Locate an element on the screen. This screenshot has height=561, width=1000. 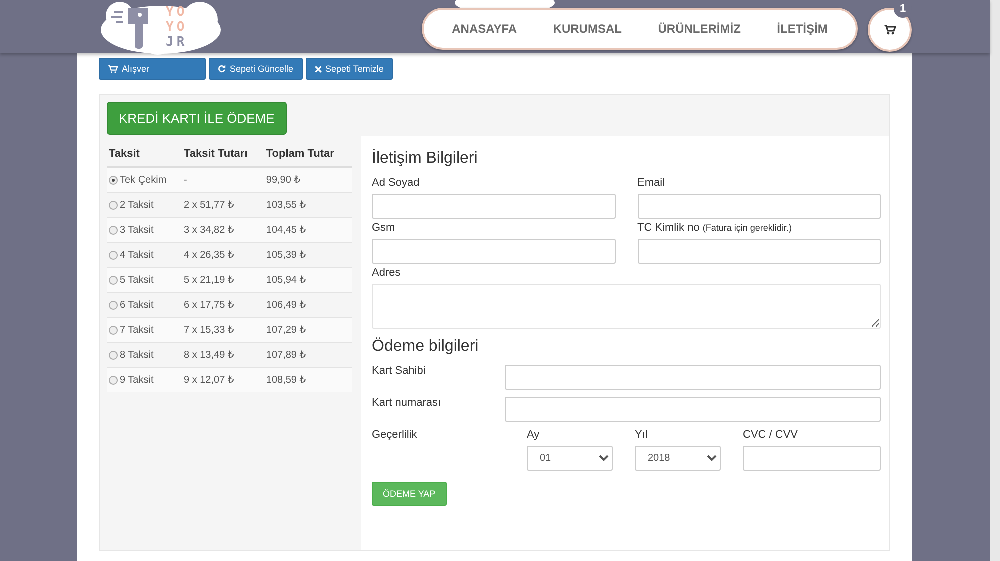
table-cell: 108,59 ₺ is located at coordinates (308, 380).